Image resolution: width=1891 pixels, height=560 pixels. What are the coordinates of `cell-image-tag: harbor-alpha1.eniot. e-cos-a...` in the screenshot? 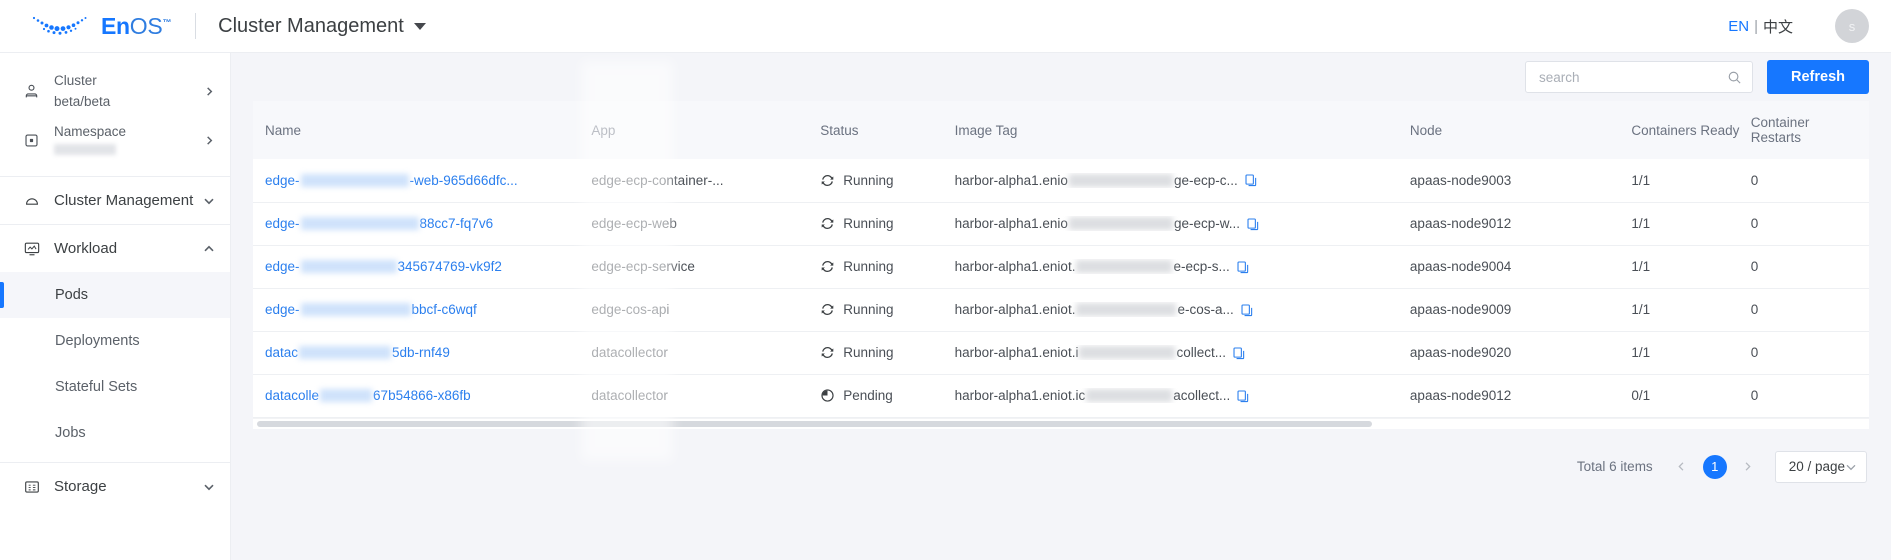 It's located at (1182, 310).